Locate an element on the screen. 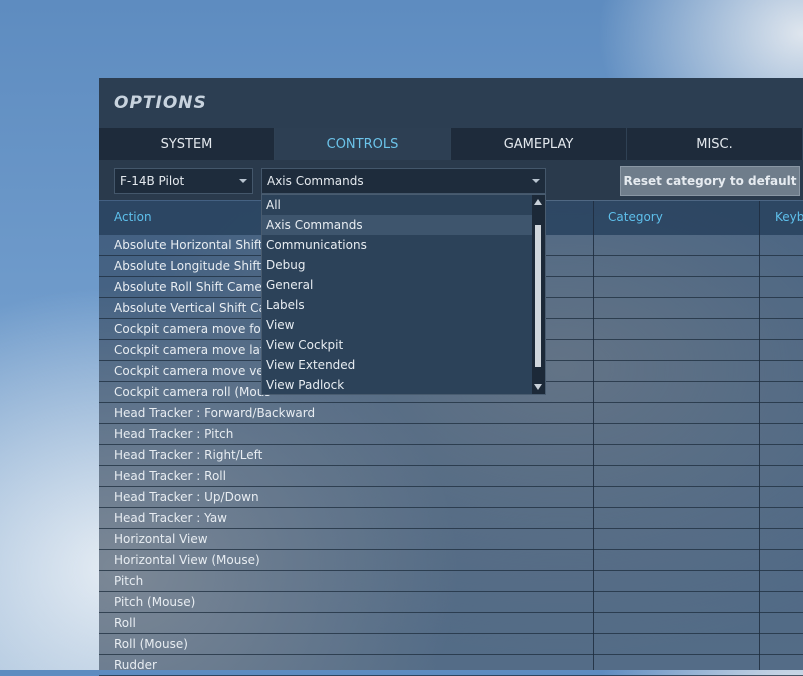 The width and height of the screenshot is (803, 676). header-keyboard: Keyb is located at coordinates (789, 217).